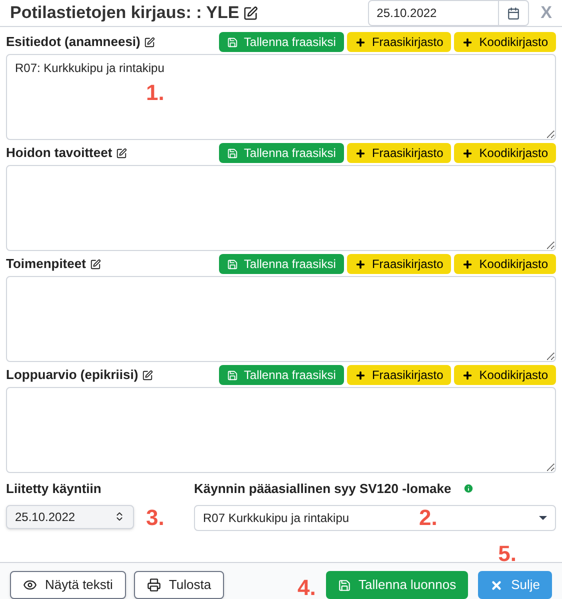 This screenshot has width=562, height=599. What do you see at coordinates (73, 42) in the screenshot?
I see `section-label: Esitiedot (anamneesi)` at bounding box center [73, 42].